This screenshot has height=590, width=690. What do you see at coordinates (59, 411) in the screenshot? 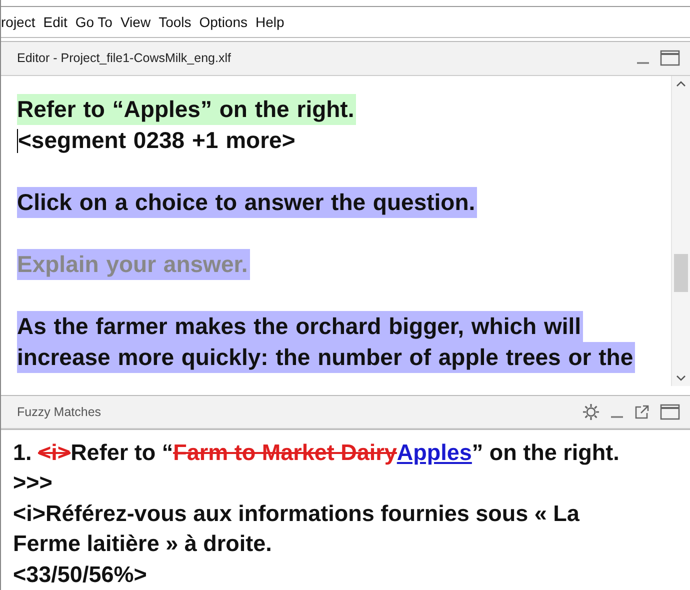
I see `panel-title: Fuzzy Matches` at bounding box center [59, 411].